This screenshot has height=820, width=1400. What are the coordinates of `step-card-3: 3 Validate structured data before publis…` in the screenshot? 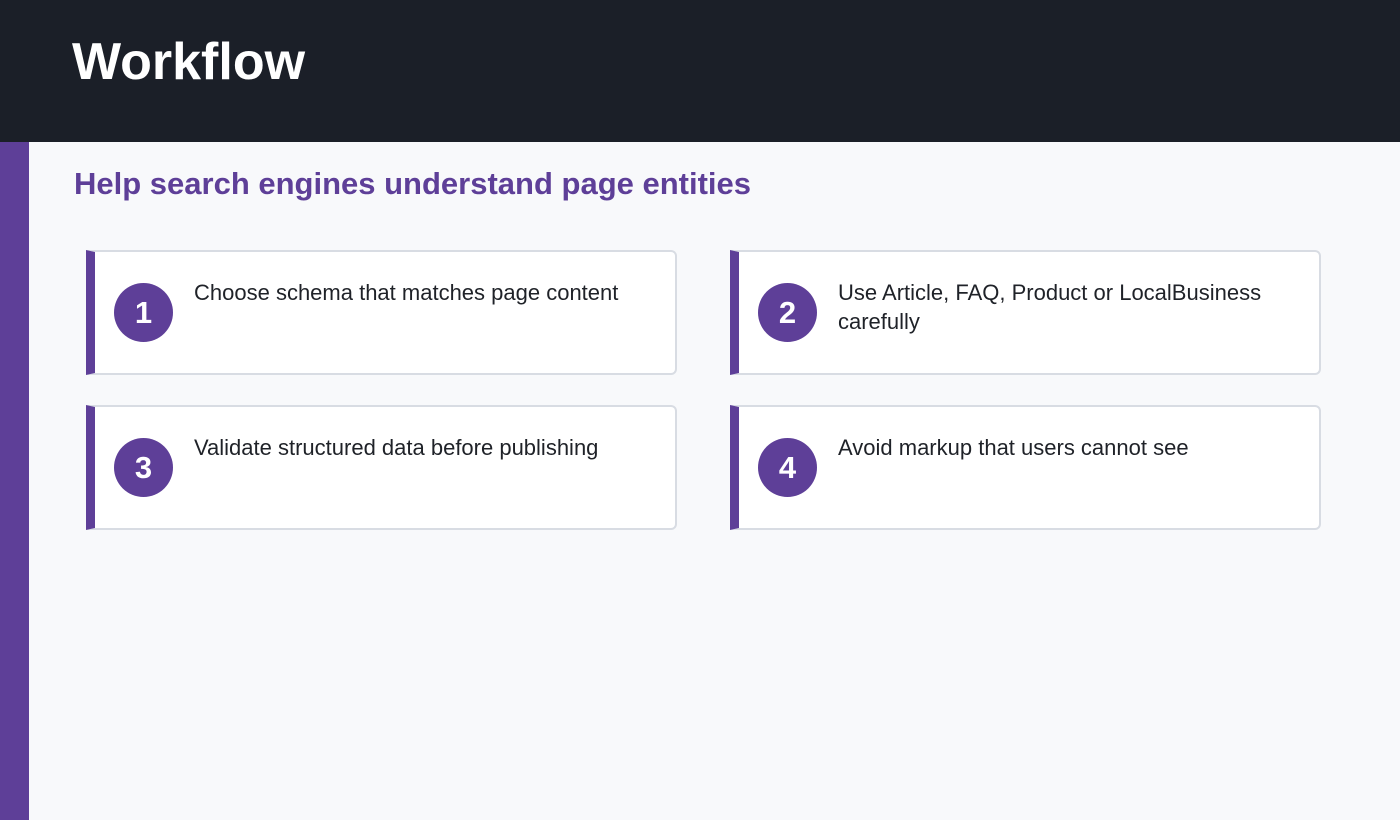 It's located at (381, 467).